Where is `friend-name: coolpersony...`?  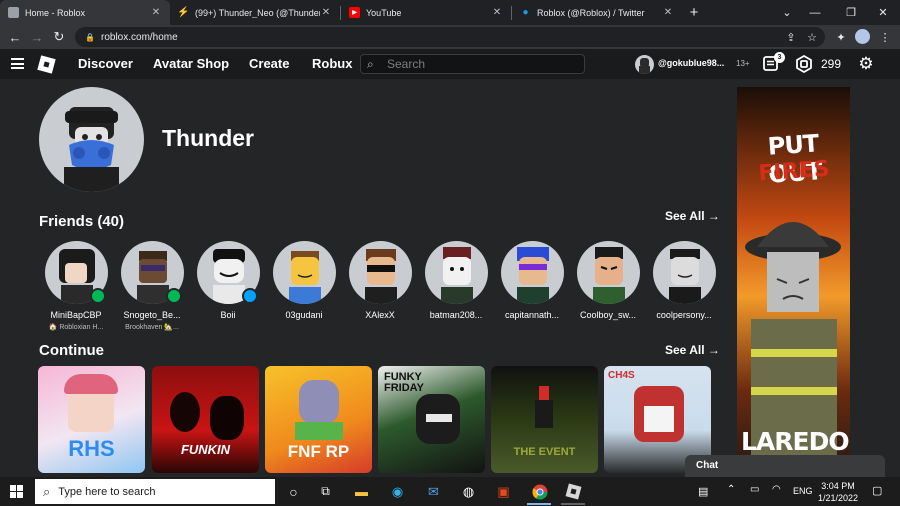
friend-name: coolpersony... is located at coordinates (684, 315).